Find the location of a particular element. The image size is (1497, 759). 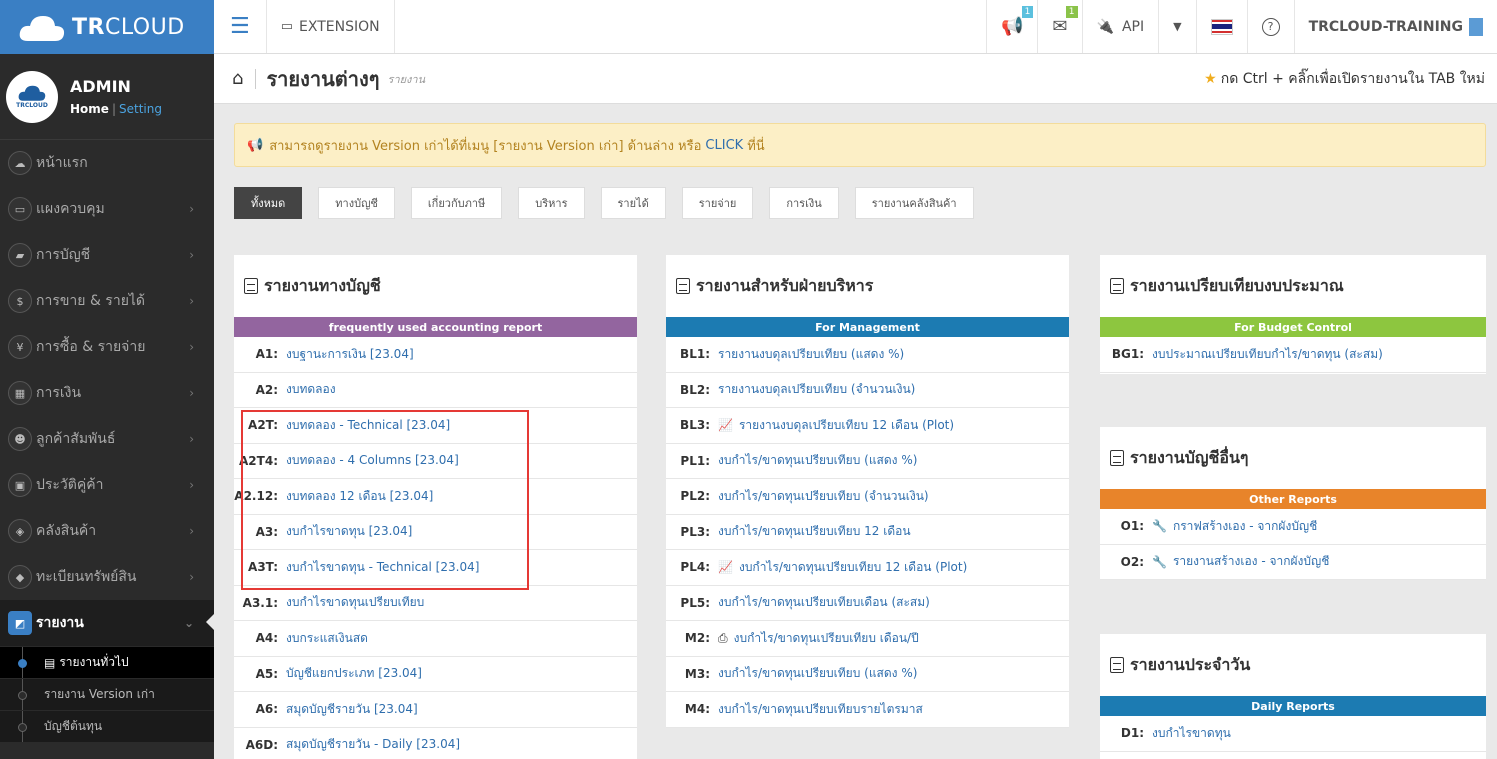

home-icon: ⌂ is located at coordinates (237, 78).